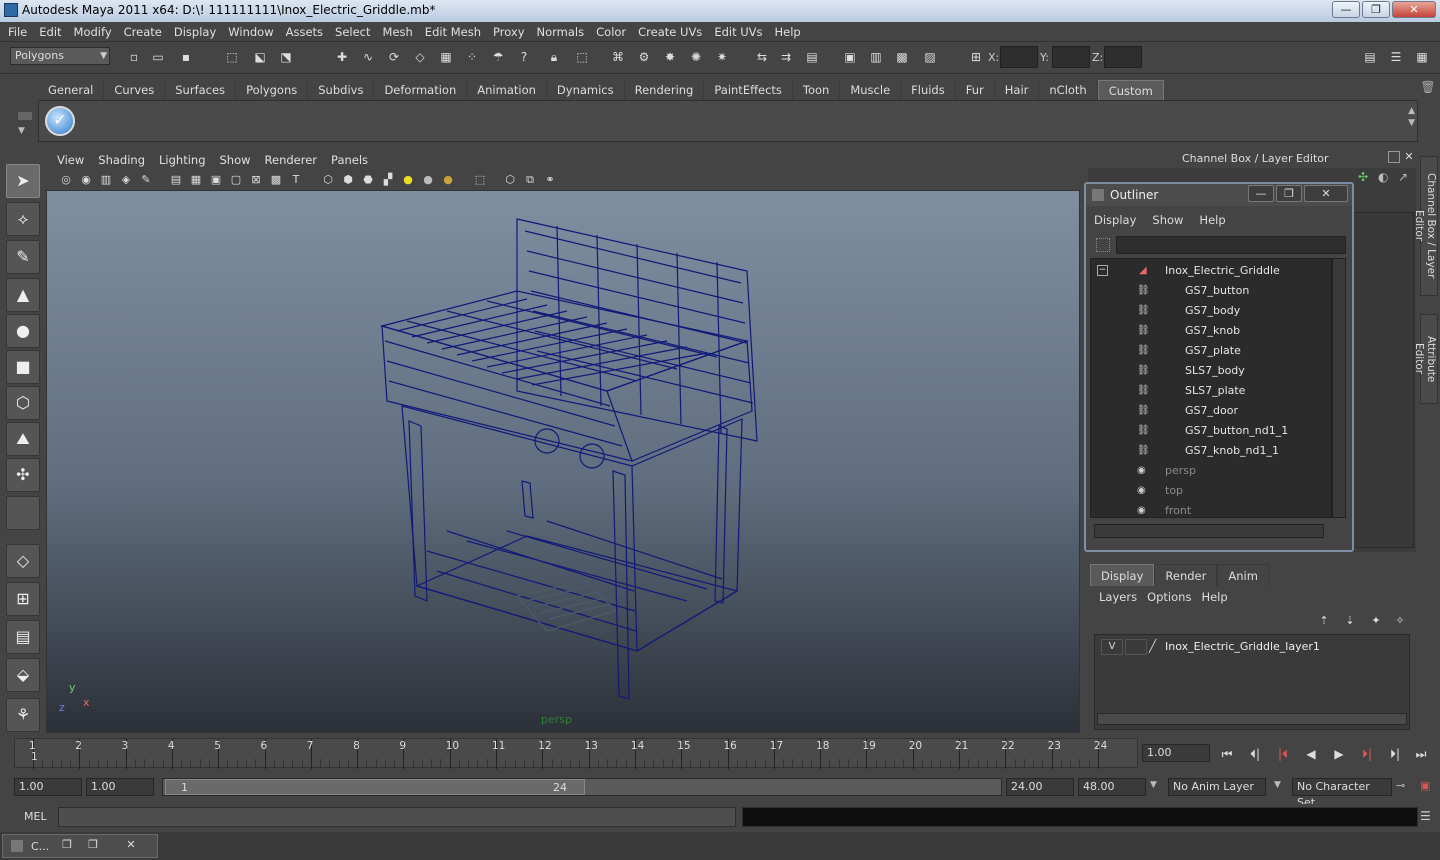 This screenshot has height=860, width=1440. I want to click on menu-edit: Edit, so click(50, 32).